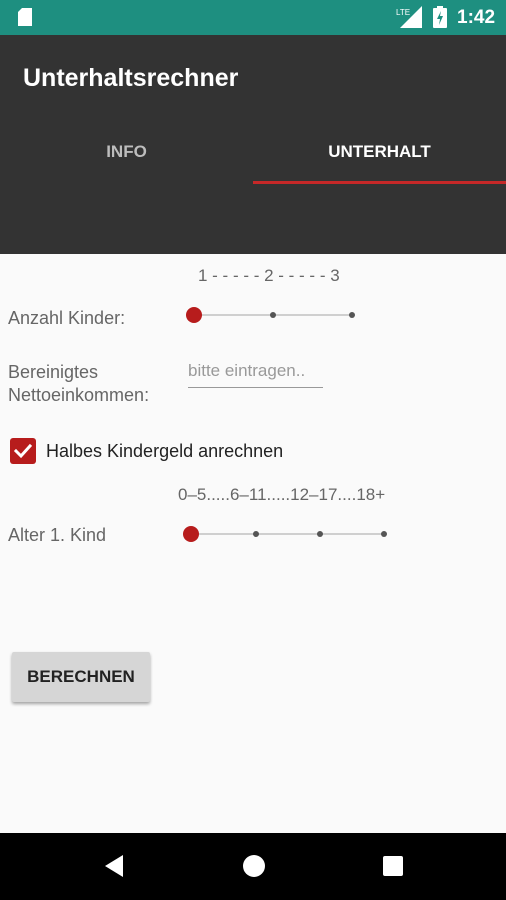 The image size is (506, 900). I want to click on home-icon, so click(254, 866).